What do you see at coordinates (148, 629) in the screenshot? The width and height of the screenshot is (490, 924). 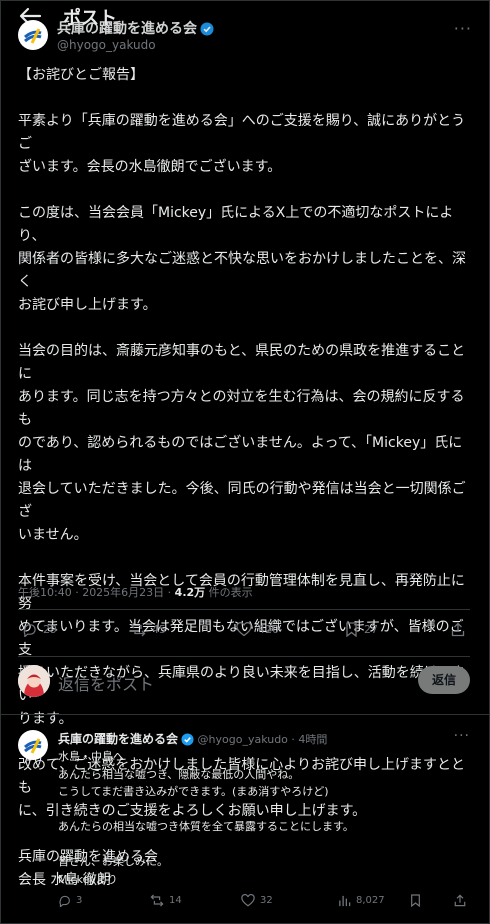 I see `repost-action: 45` at bounding box center [148, 629].